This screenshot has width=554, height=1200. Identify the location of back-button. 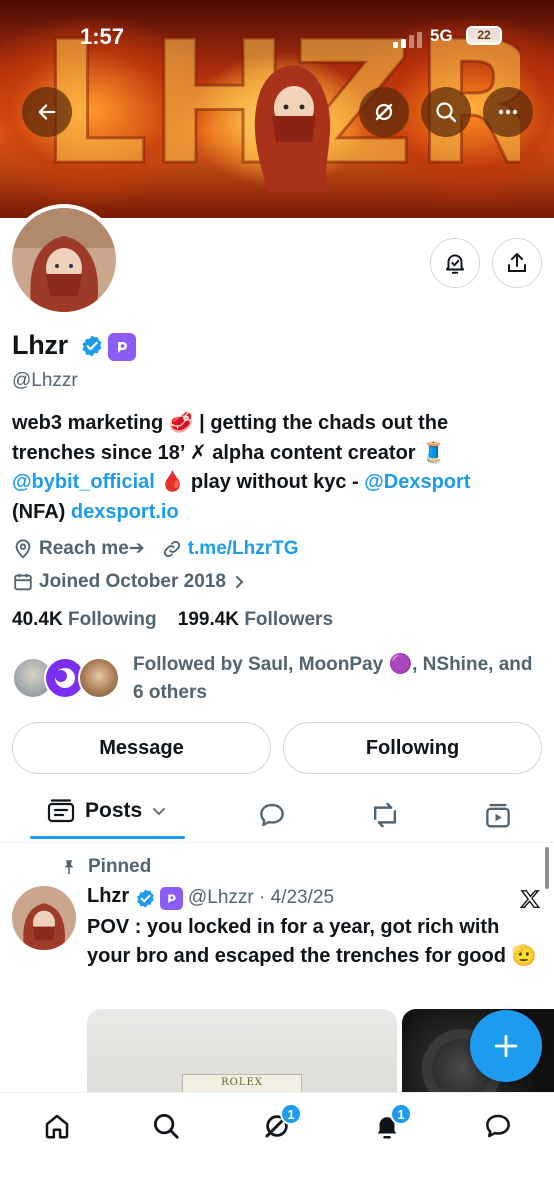
(47, 112).